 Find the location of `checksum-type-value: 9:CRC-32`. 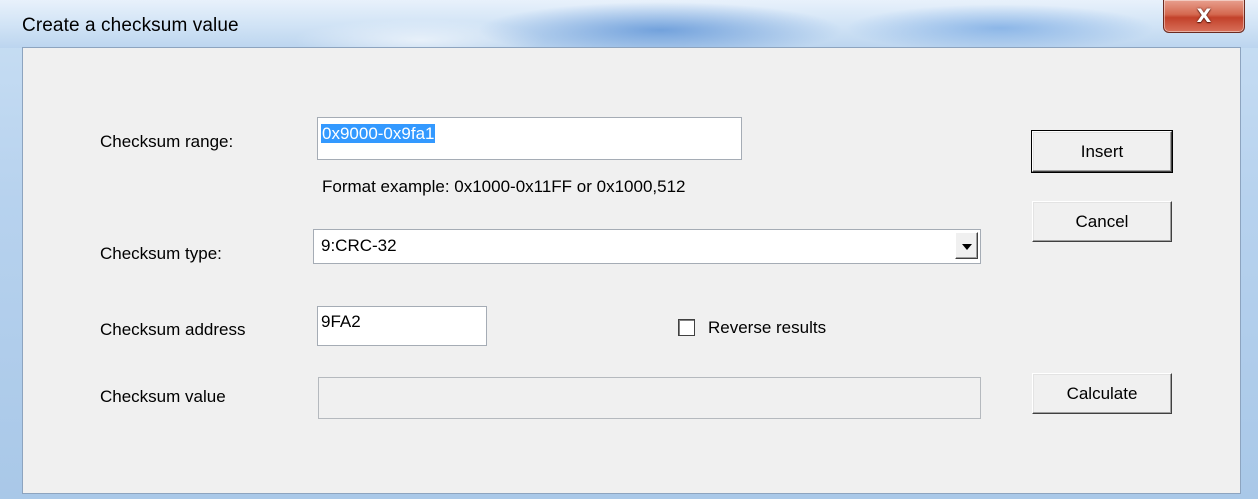

checksum-type-value: 9:CRC-32 is located at coordinates (359, 245).